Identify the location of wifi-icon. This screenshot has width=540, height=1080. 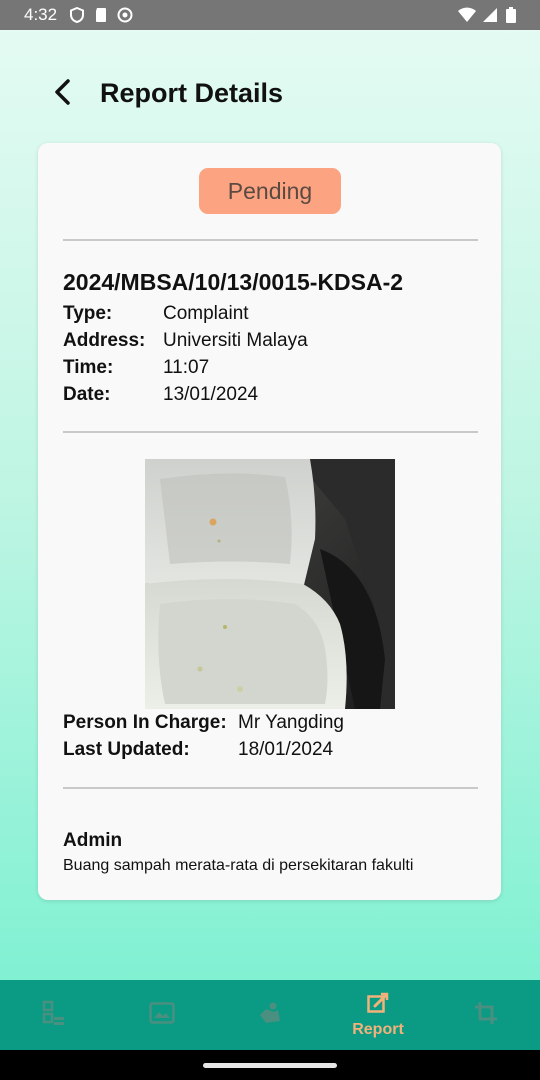
(467, 15).